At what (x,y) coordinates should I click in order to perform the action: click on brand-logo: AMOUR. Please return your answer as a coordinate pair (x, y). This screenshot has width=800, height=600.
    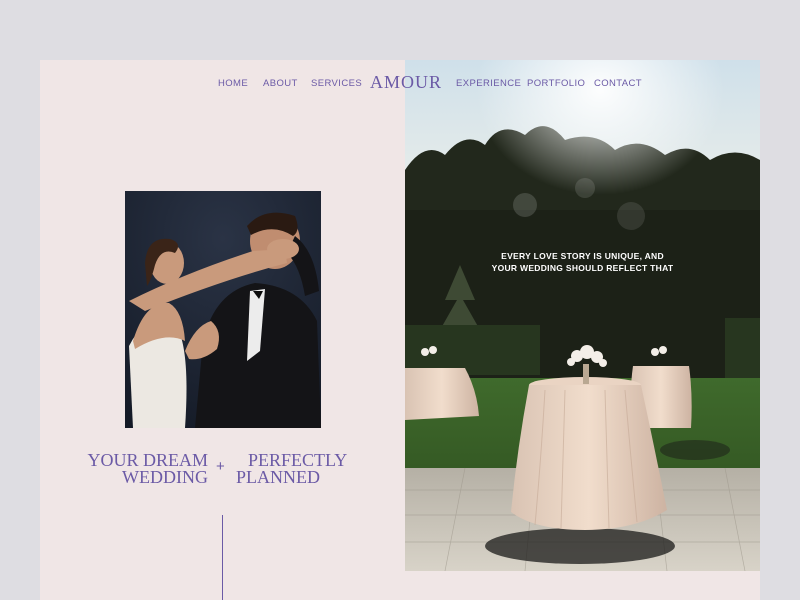
    Looking at the image, I should click on (406, 82).